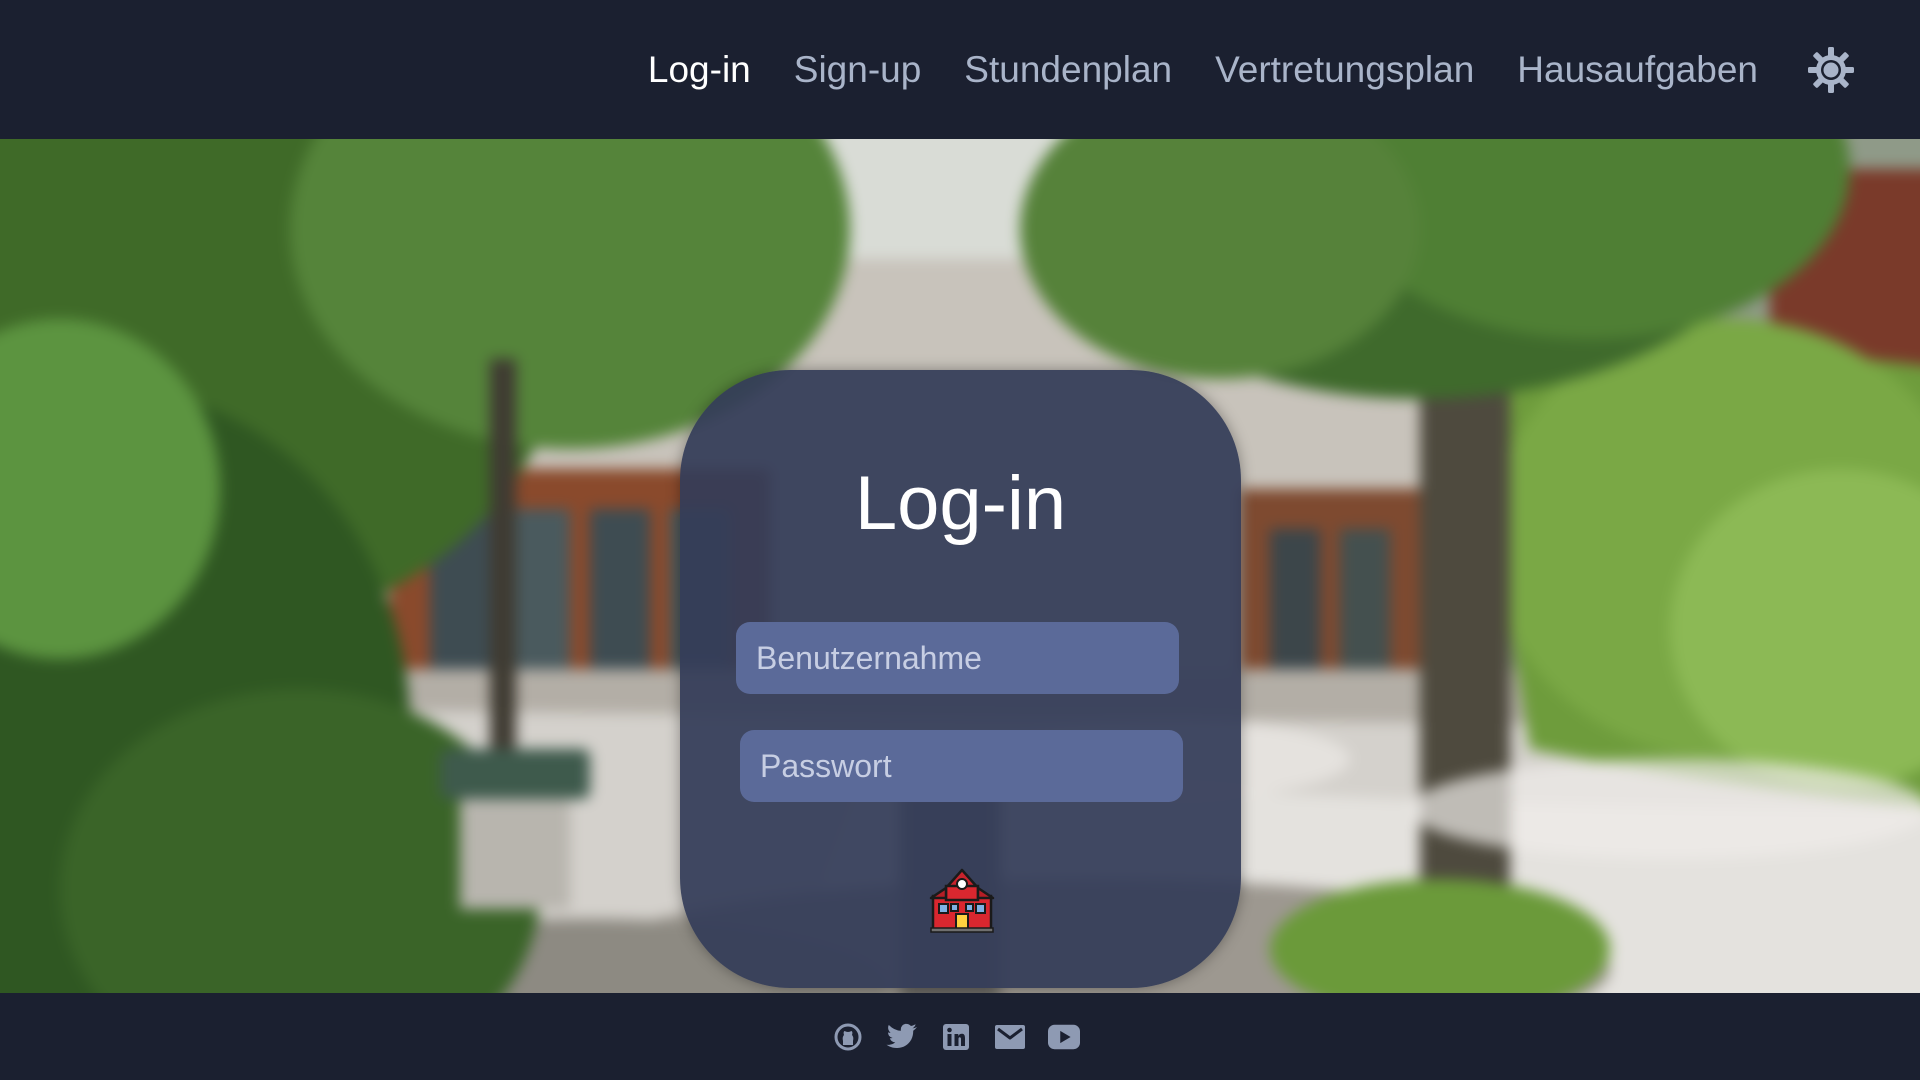 Image resolution: width=1920 pixels, height=1080 pixels. What do you see at coordinates (699, 70) in the screenshot?
I see `nav-link-login: Log-in` at bounding box center [699, 70].